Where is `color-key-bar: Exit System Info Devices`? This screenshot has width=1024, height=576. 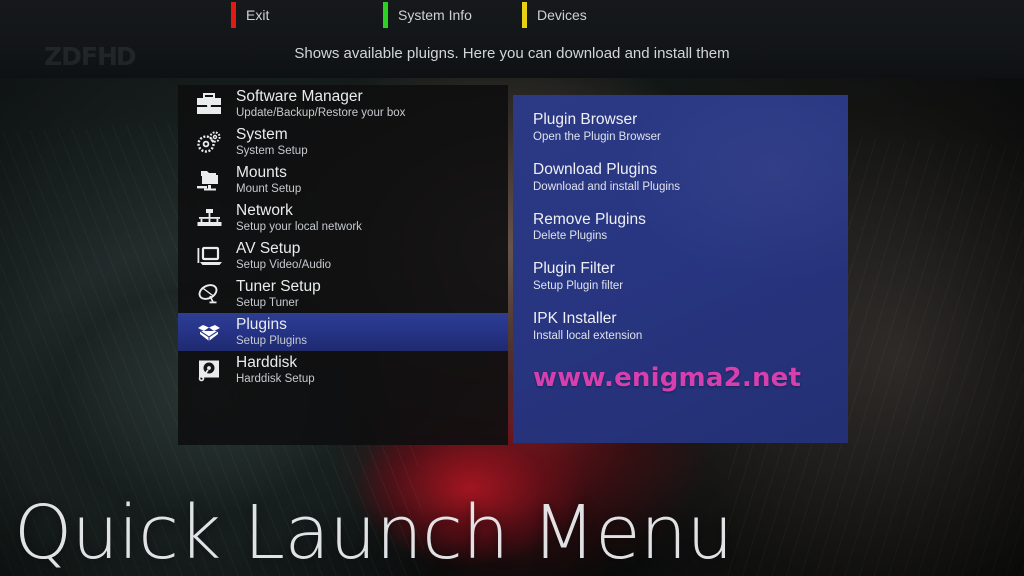
color-key-bar: Exit System Info Devices is located at coordinates (512, 15).